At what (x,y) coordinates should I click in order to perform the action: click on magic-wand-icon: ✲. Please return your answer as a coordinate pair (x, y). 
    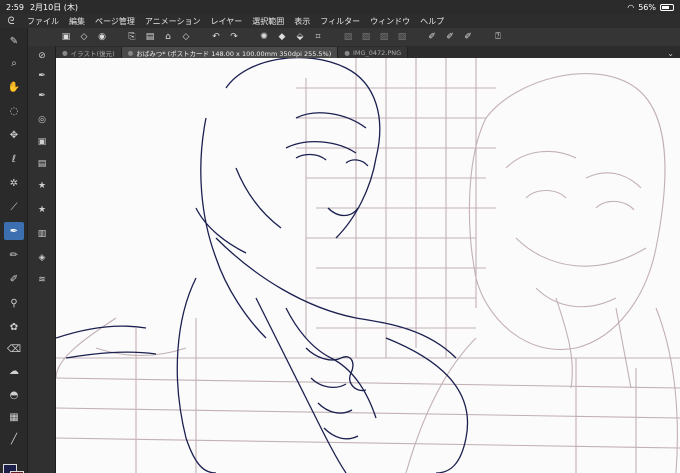
    Looking at the image, I should click on (14, 183).